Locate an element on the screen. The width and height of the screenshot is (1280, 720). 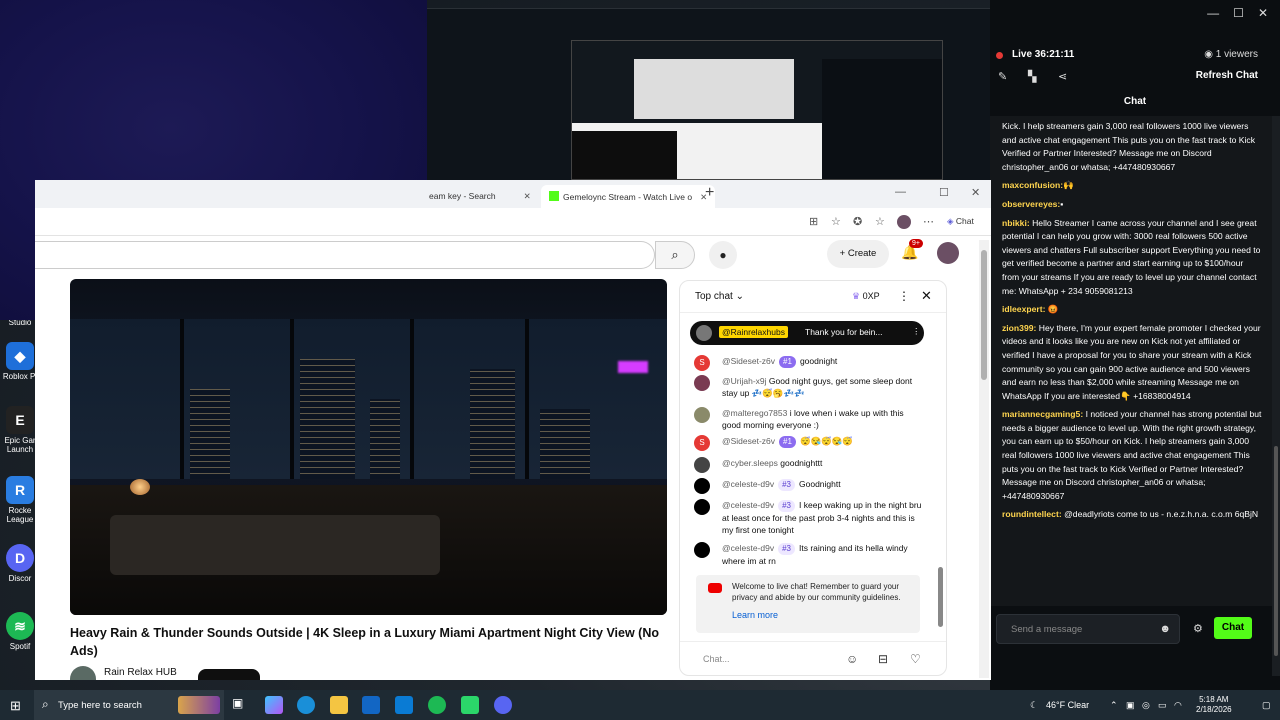
channel-avatar is located at coordinates (83, 673).